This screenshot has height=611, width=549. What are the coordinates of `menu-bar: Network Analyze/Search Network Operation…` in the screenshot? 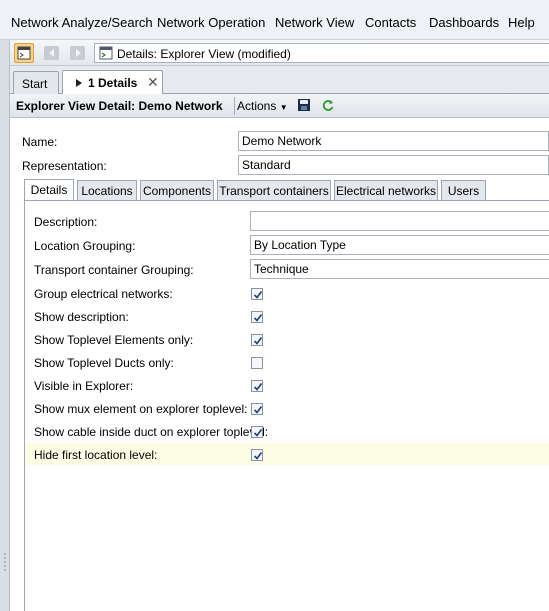 It's located at (274, 20).